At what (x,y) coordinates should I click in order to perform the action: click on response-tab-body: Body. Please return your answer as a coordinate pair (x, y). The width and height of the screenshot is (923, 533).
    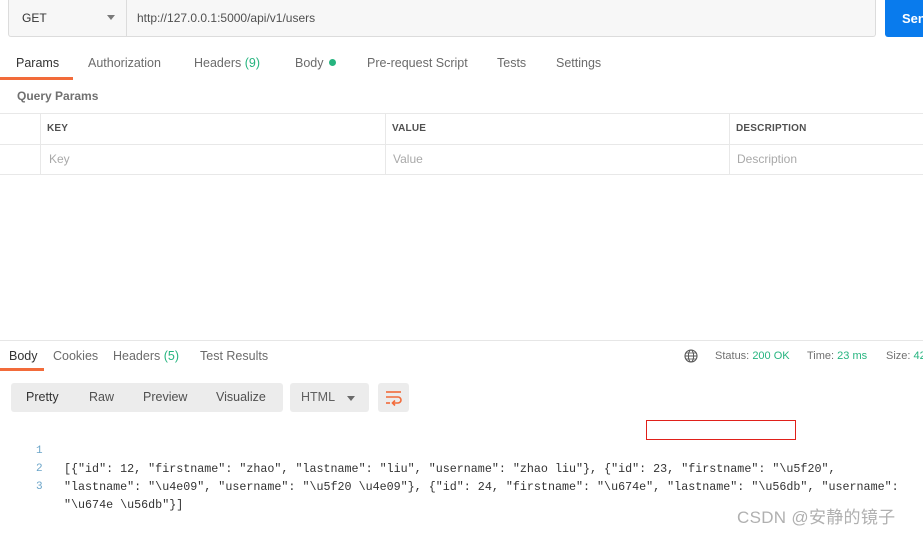
    Looking at the image, I should click on (23, 356).